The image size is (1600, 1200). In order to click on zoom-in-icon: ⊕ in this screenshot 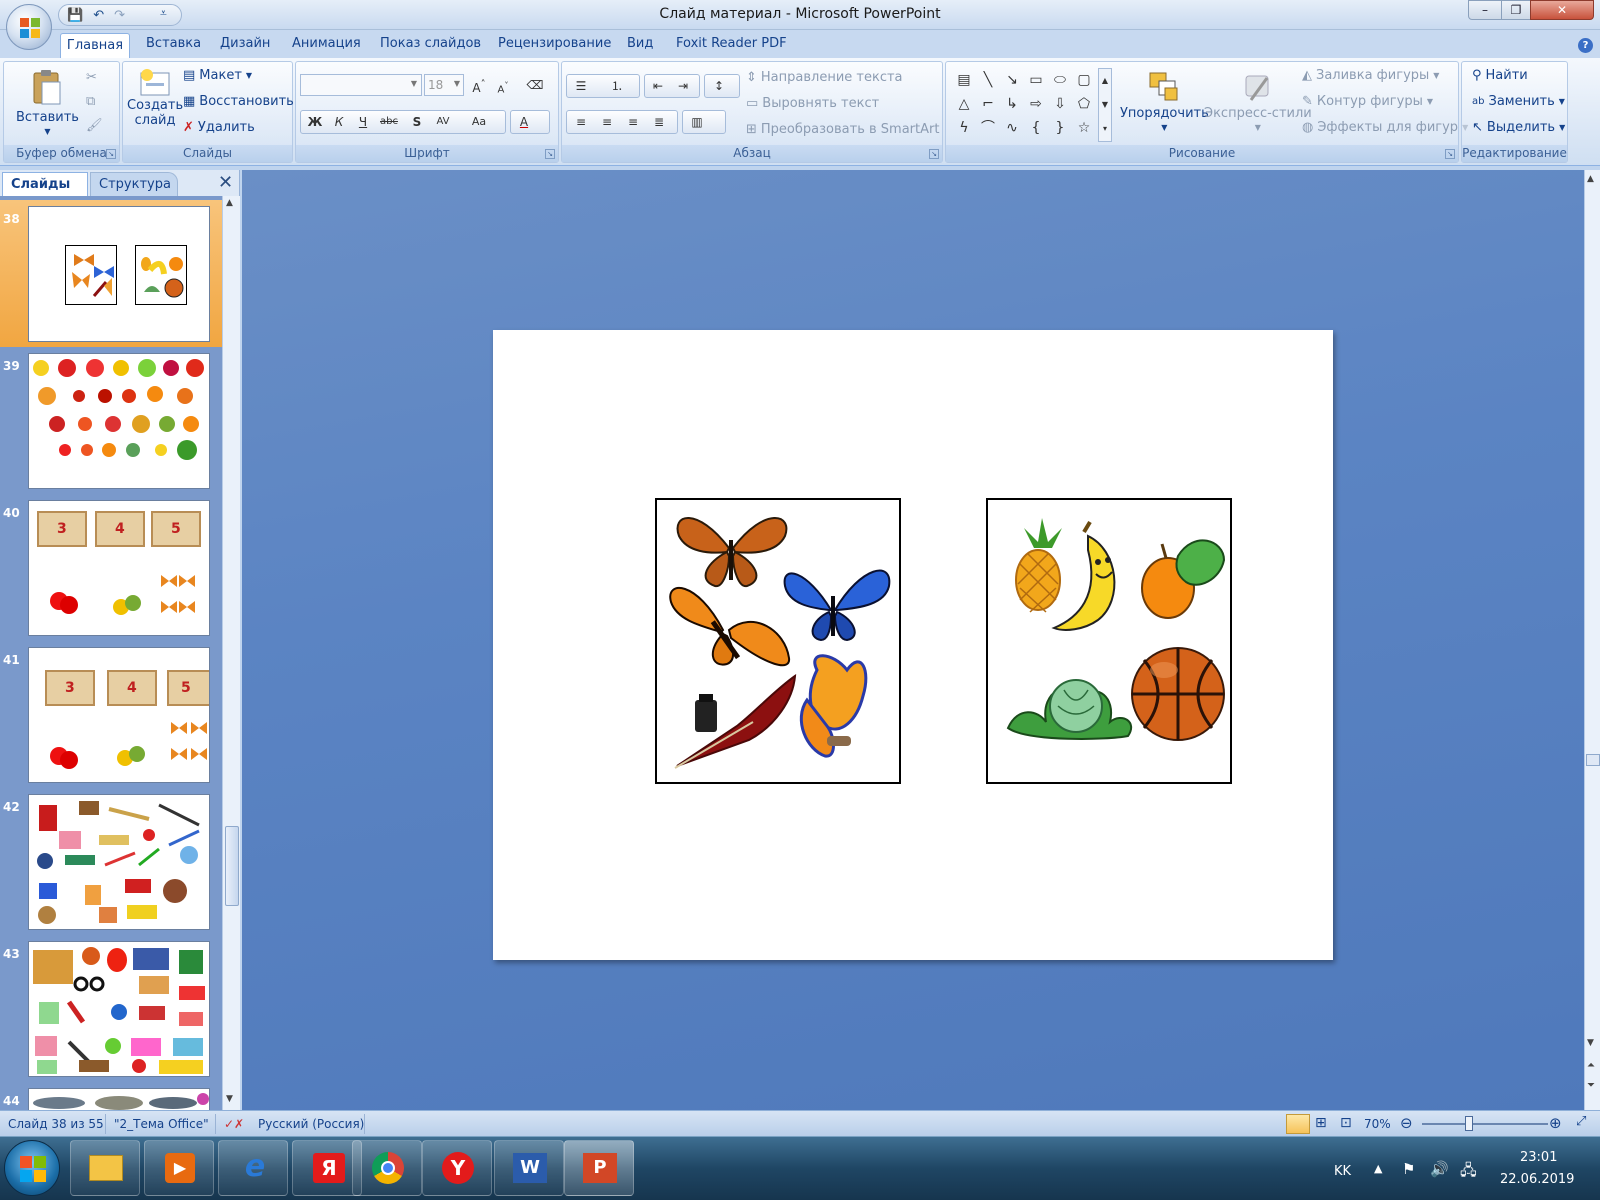, I will do `click(1555, 1123)`.